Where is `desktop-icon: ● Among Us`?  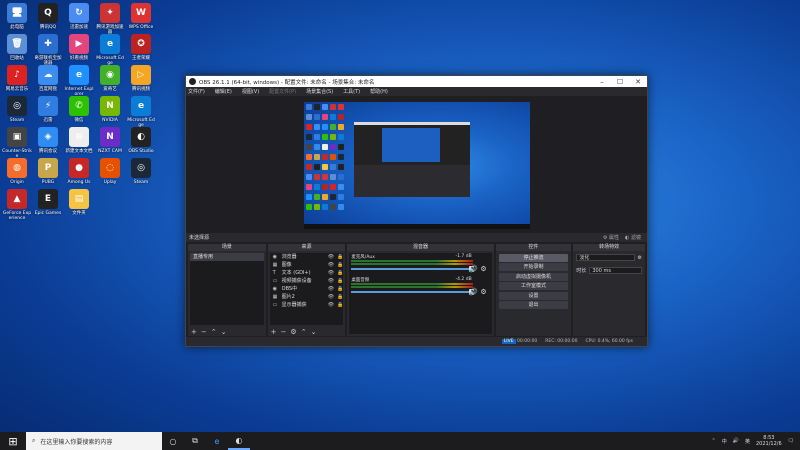
desktop-icon: ● Among Us is located at coordinates (79, 171).